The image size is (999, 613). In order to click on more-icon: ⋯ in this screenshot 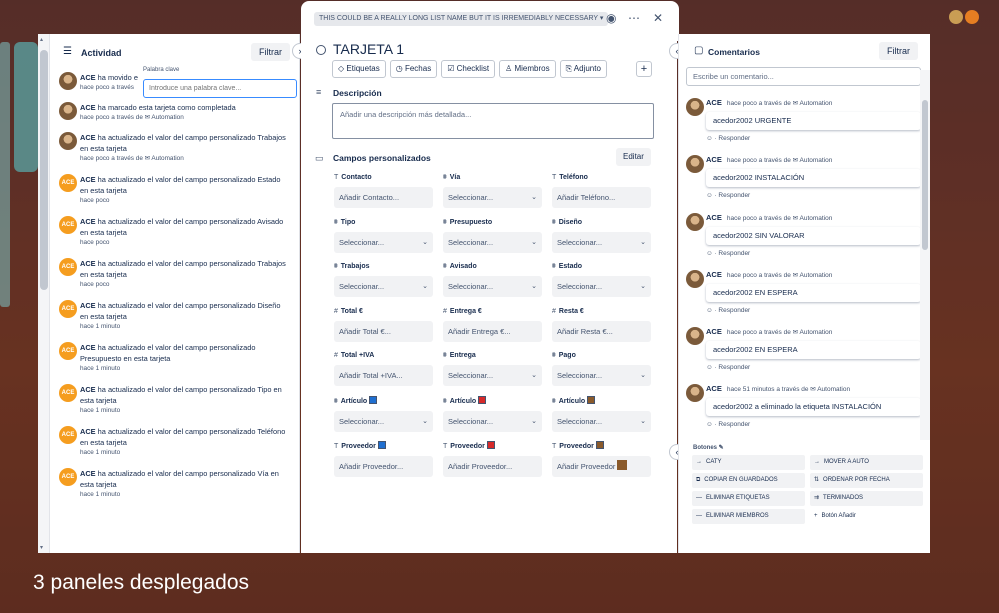, I will do `click(634, 18)`.